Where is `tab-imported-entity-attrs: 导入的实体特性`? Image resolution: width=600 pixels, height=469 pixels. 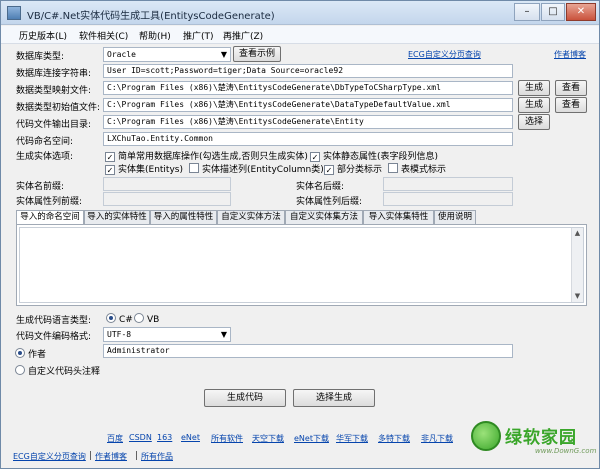
tab-imported-entity-attrs: 导入的实体特性 is located at coordinates (117, 217).